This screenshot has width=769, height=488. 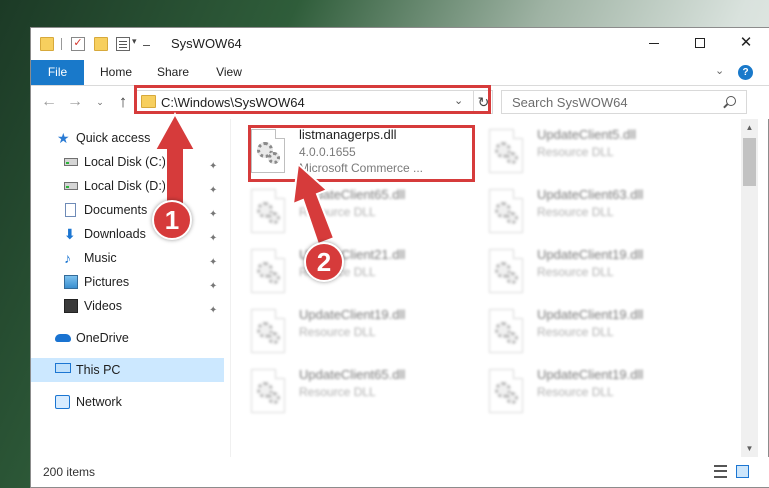 What do you see at coordinates (127, 258) in the screenshot?
I see `sidebar-item-music: ♪ Music ✦` at bounding box center [127, 258].